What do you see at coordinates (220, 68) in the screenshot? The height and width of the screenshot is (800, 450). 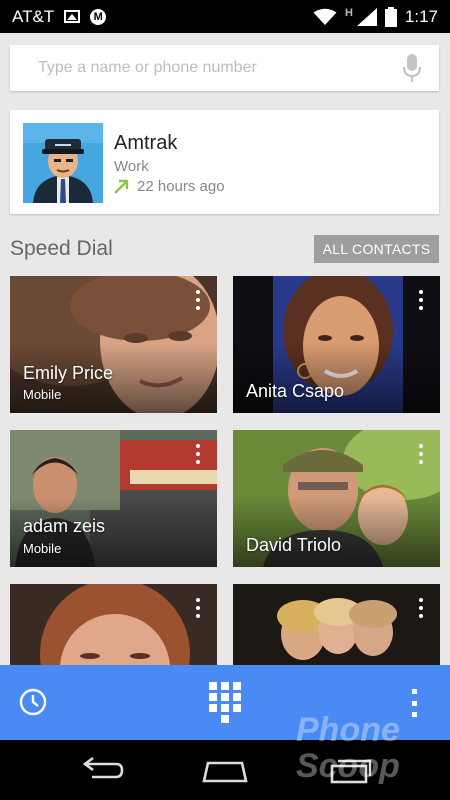 I see `search-input` at bounding box center [220, 68].